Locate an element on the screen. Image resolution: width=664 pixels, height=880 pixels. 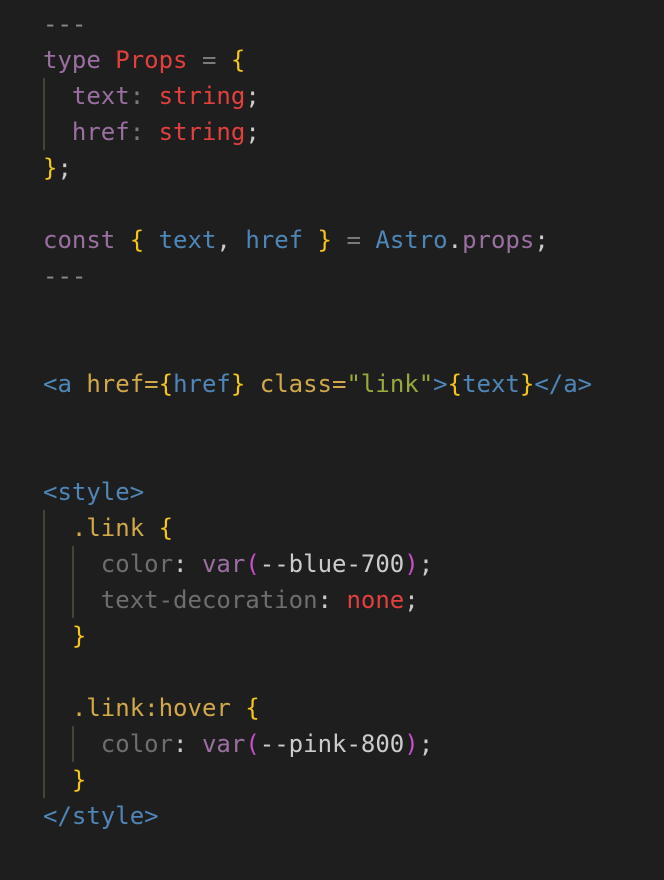
code-line: .link:hover { is located at coordinates (151, 708).